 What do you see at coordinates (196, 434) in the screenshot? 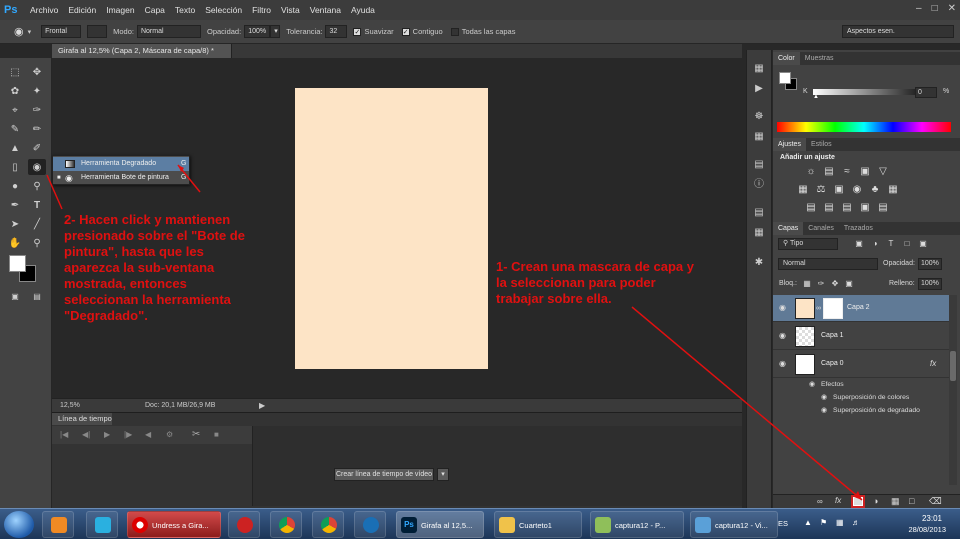
I see `scissors-icon: ✂` at bounding box center [196, 434].